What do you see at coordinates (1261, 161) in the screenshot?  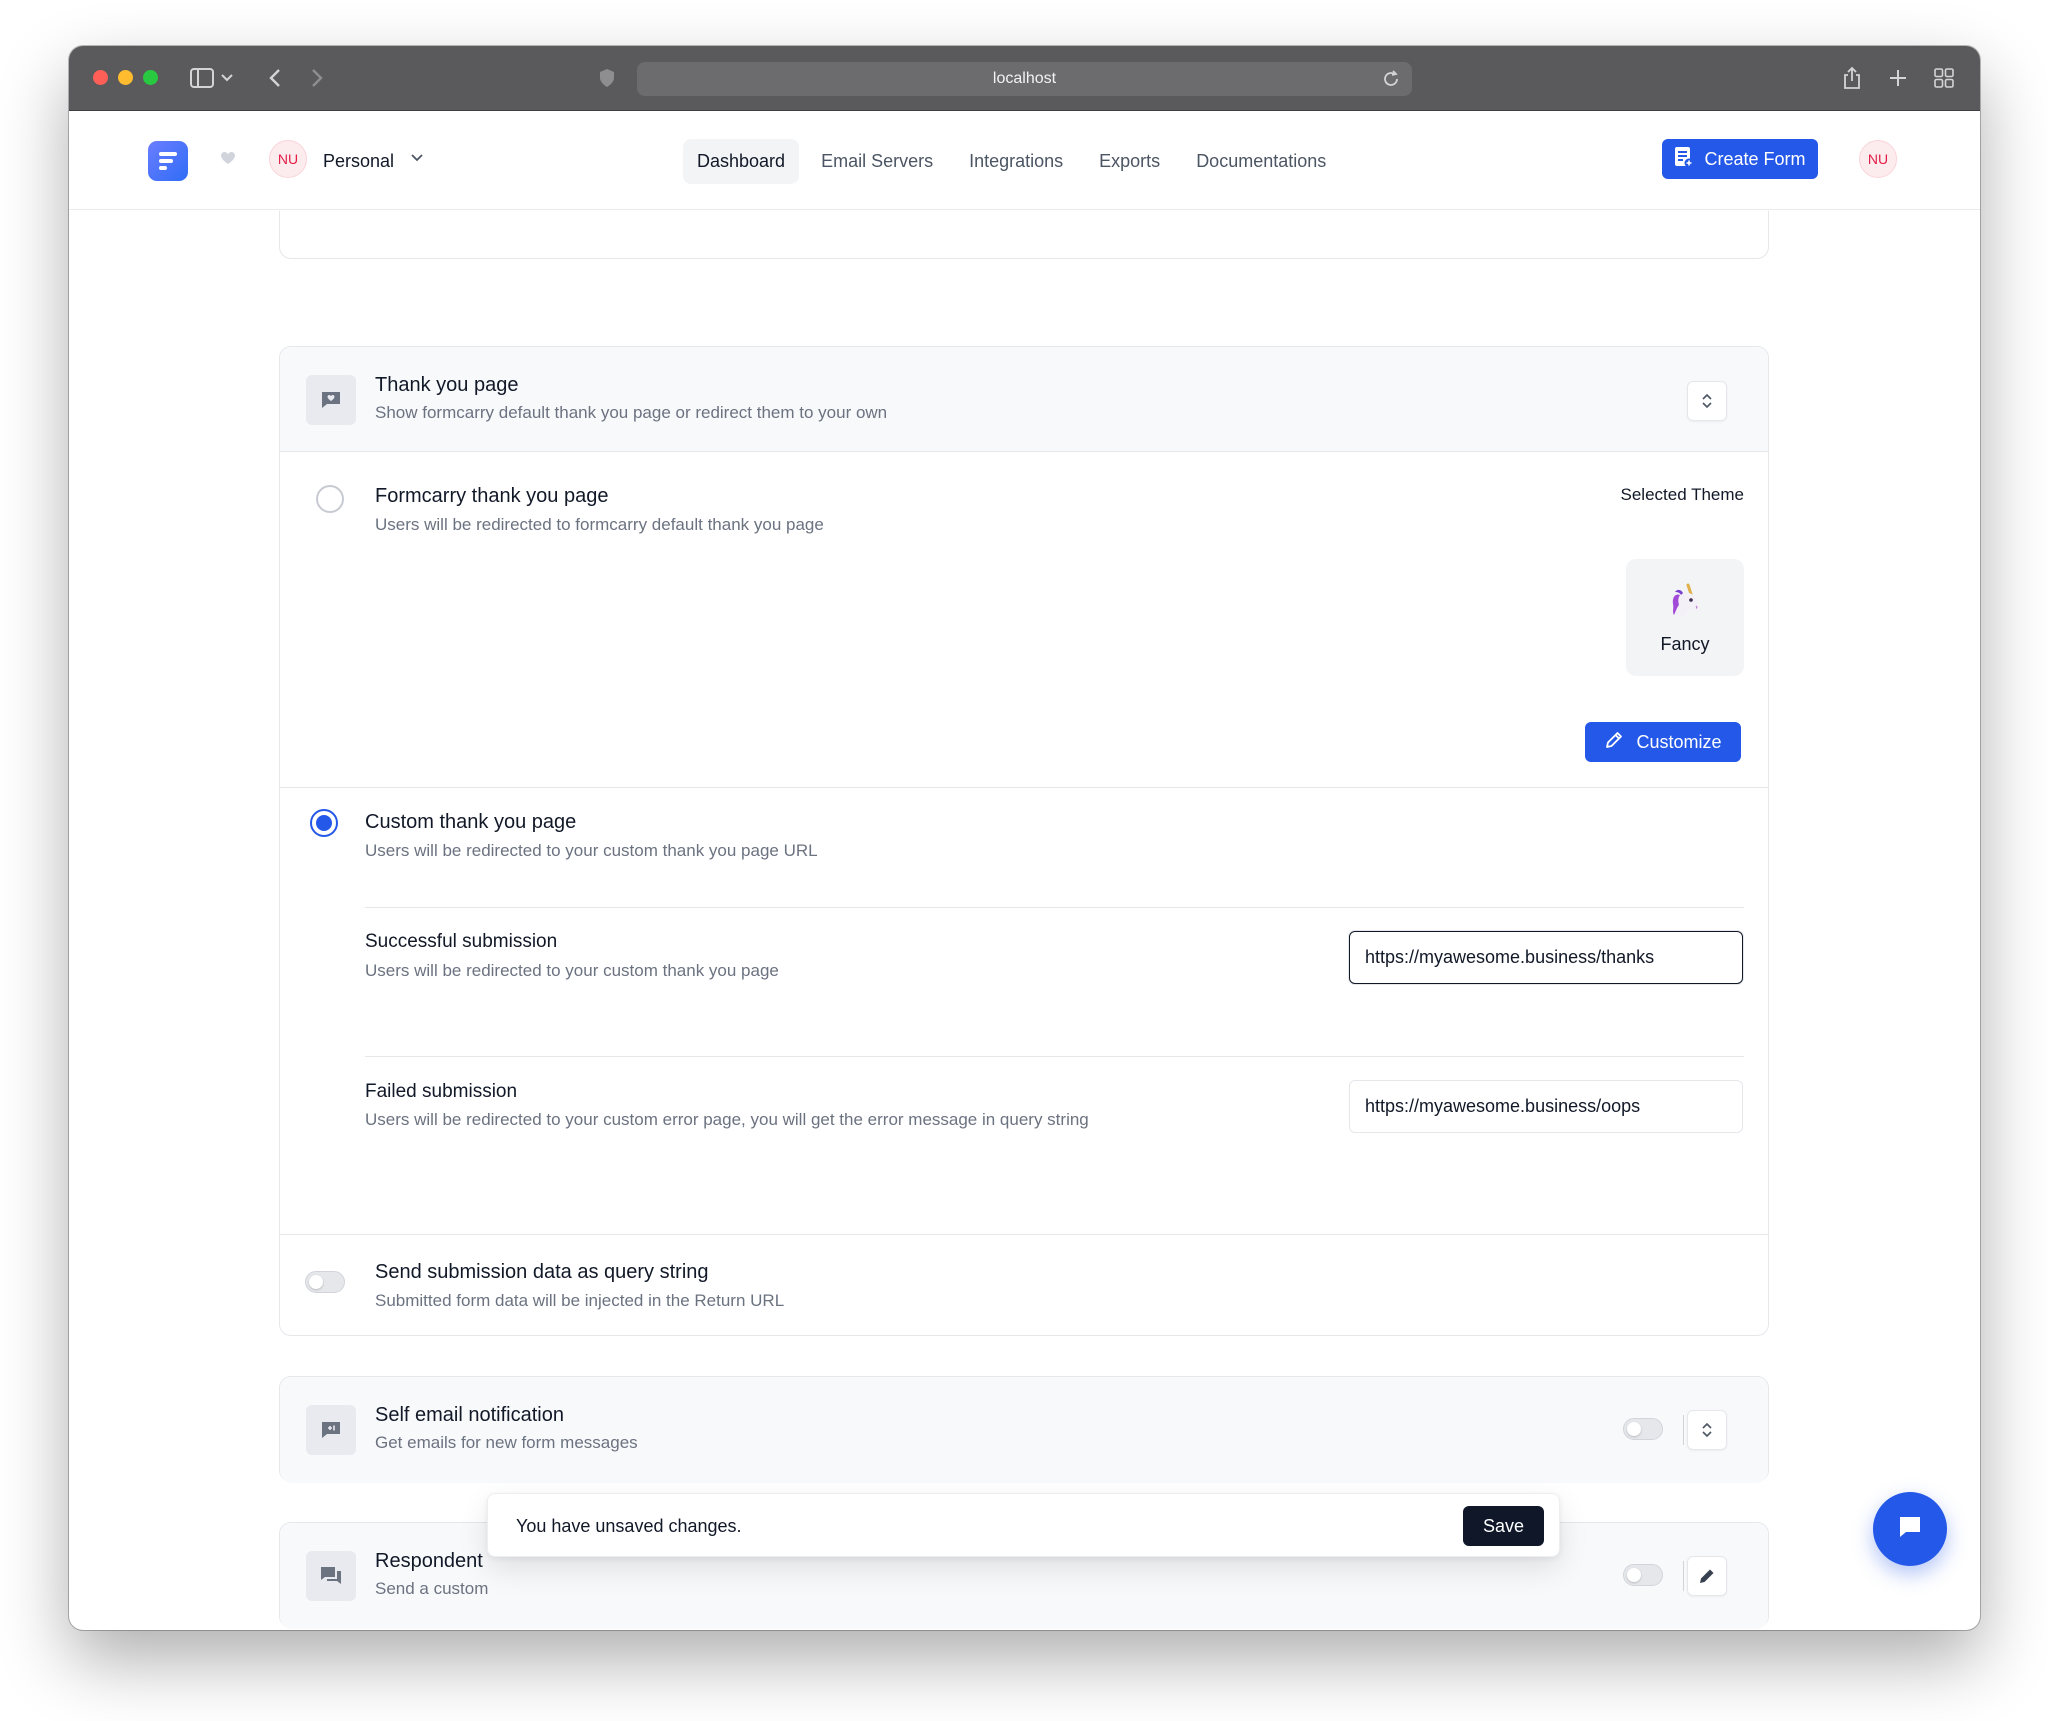 I see `nav-documentations: Documentations` at bounding box center [1261, 161].